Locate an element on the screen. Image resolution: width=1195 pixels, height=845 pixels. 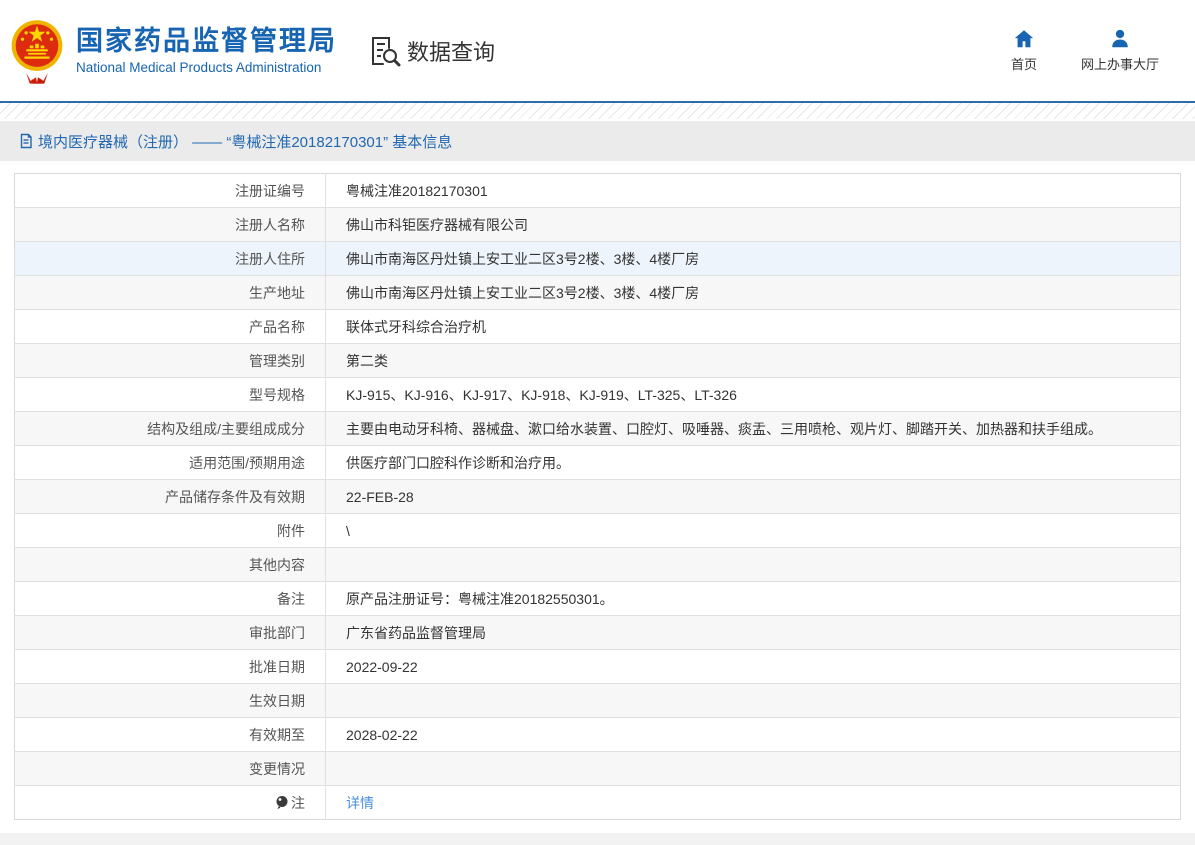
table-row: 有效期至 2028-02-22 is located at coordinates (597, 734).